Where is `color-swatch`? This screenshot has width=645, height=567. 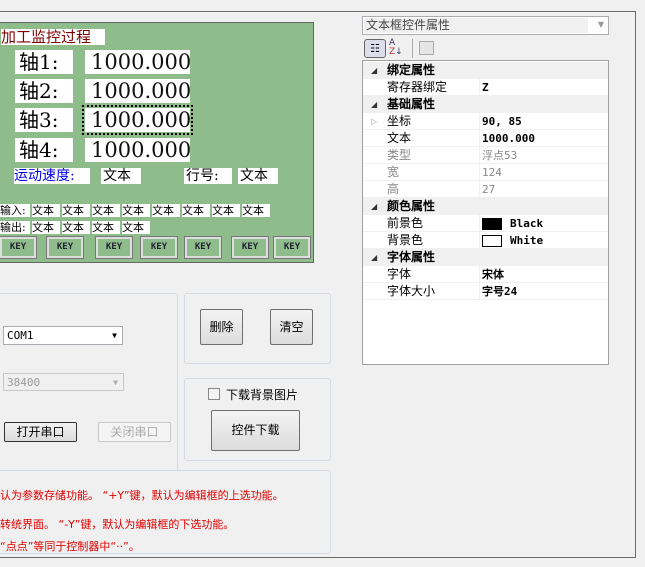 color-swatch is located at coordinates (492, 241).